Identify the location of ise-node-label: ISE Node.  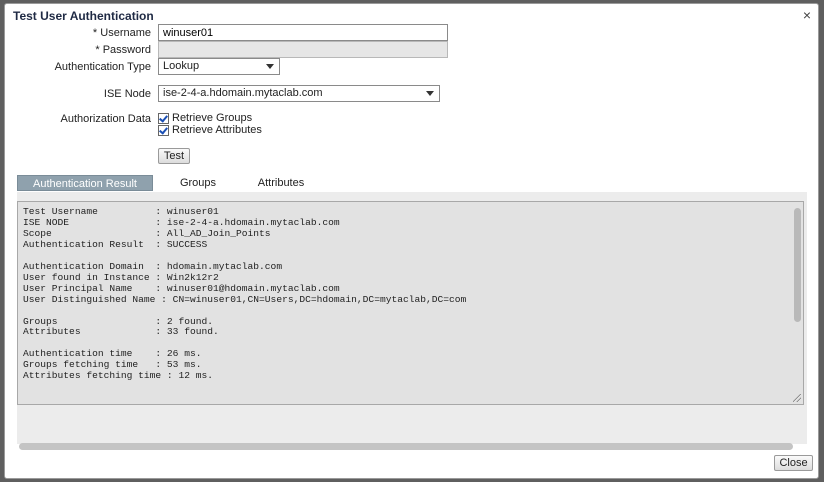
(127, 94).